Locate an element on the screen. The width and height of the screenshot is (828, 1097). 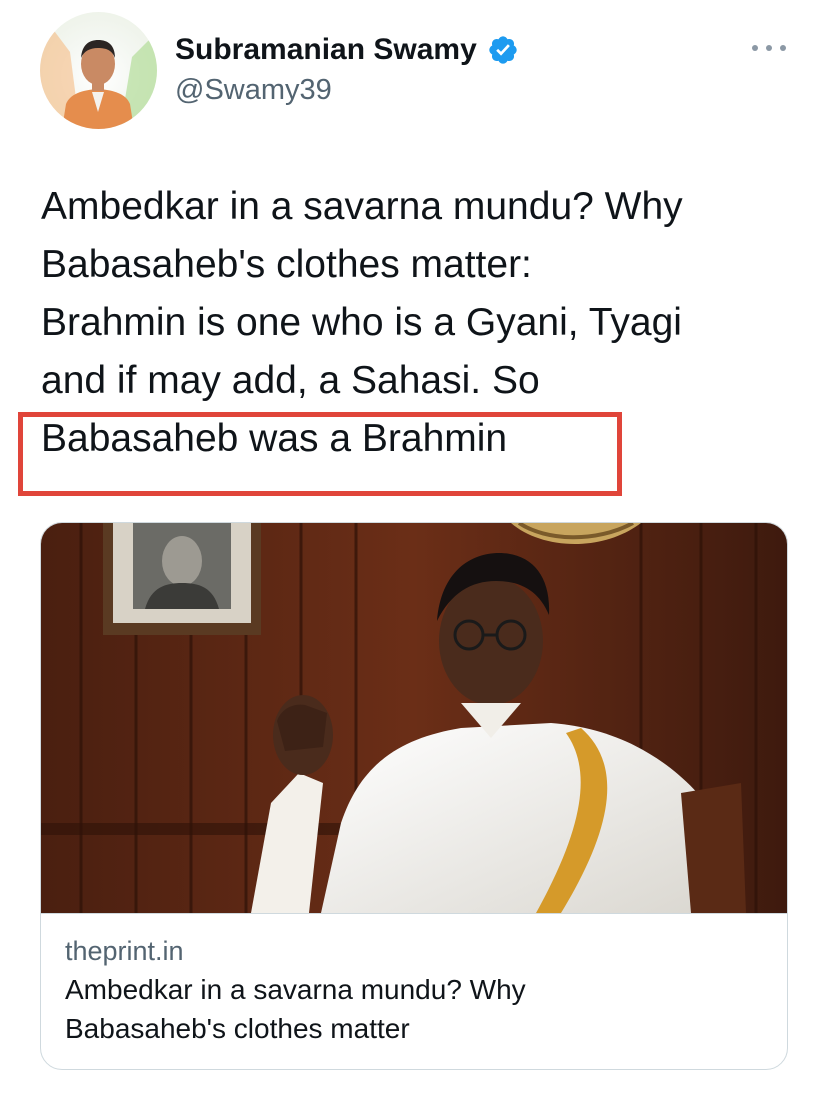
tweet-text-line: Brahmin is one who is a Gyani, Tyagi is located at coordinates (361, 322).